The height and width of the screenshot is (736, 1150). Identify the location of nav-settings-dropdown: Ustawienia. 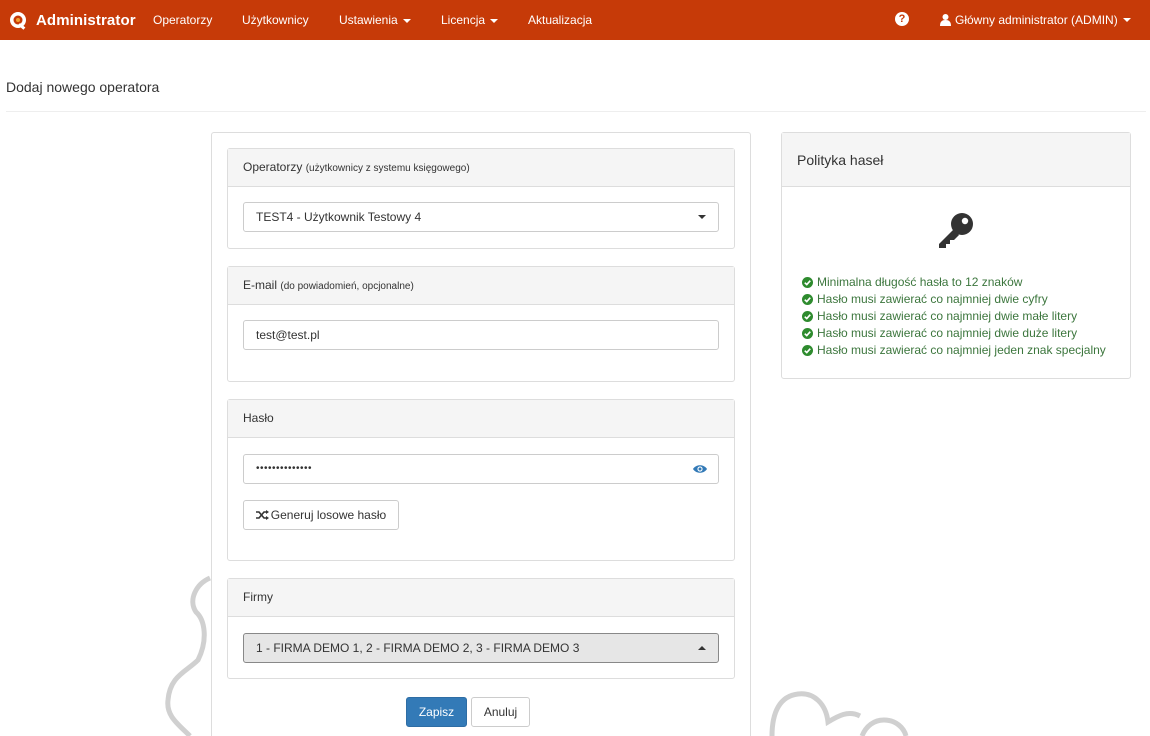
(375, 20).